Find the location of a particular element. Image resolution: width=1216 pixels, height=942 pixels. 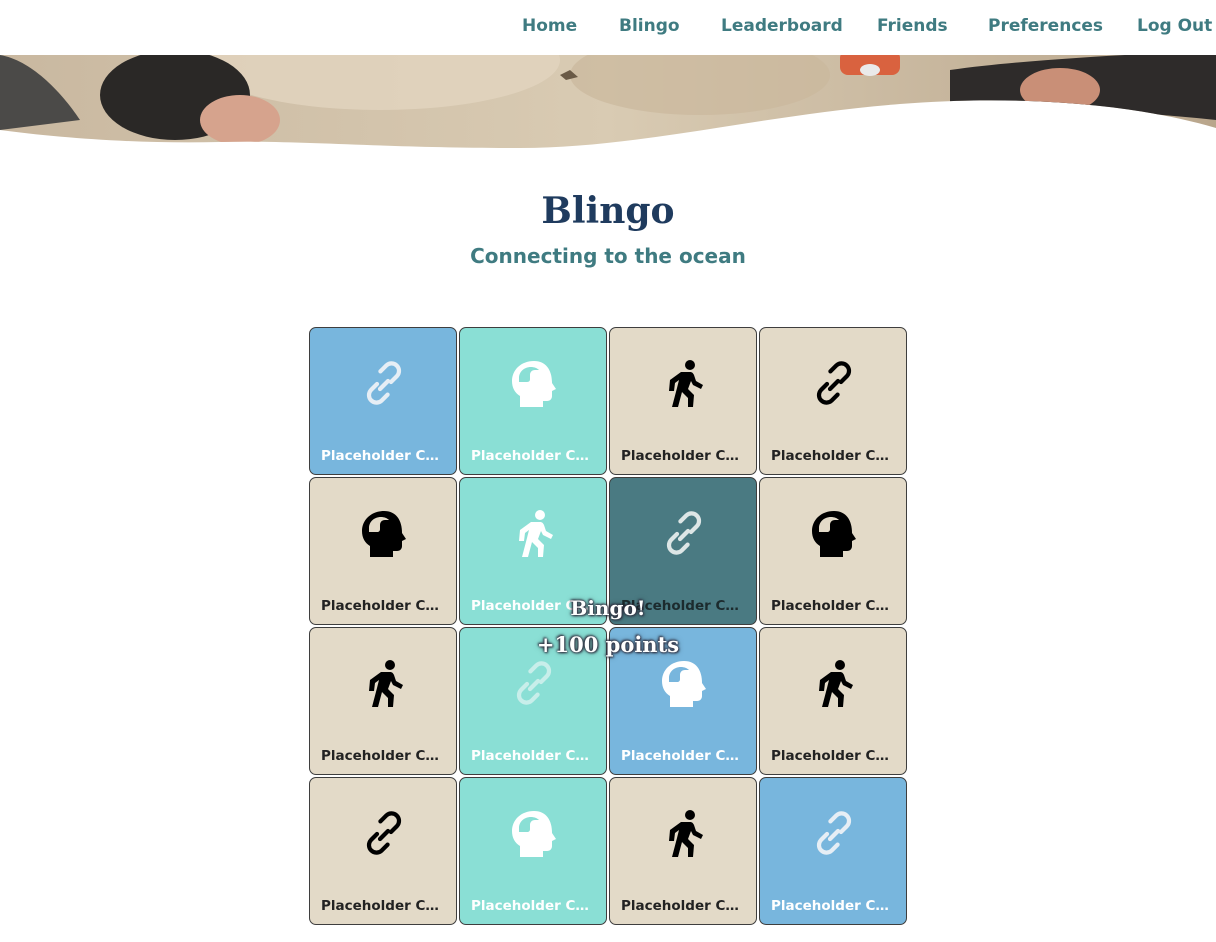

nav-home: Home is located at coordinates (549, 26).